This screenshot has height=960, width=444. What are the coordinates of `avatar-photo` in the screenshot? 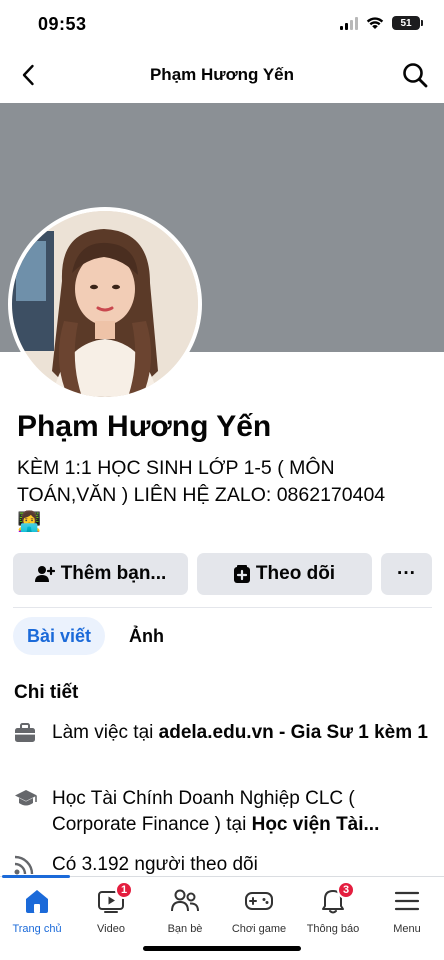 It's located at (105, 304).